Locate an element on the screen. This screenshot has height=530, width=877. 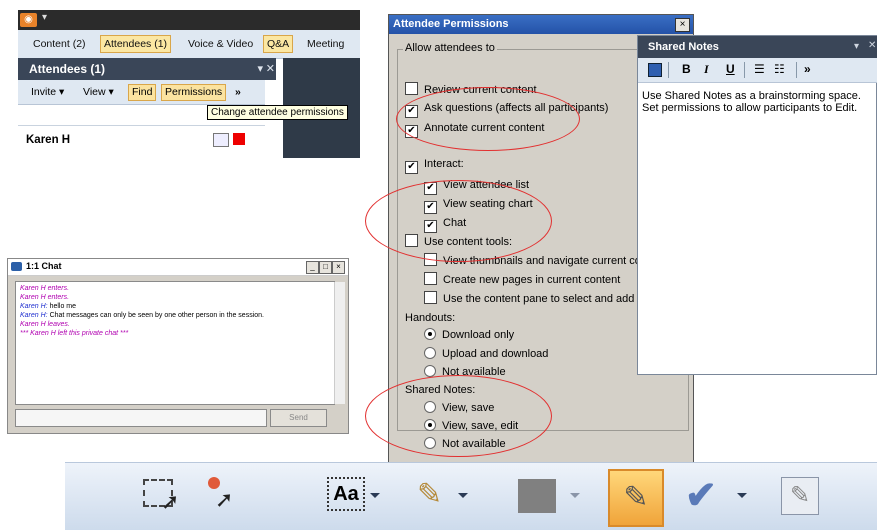
handouts-download-only-radio: Download only is located at coordinates (469, 335).